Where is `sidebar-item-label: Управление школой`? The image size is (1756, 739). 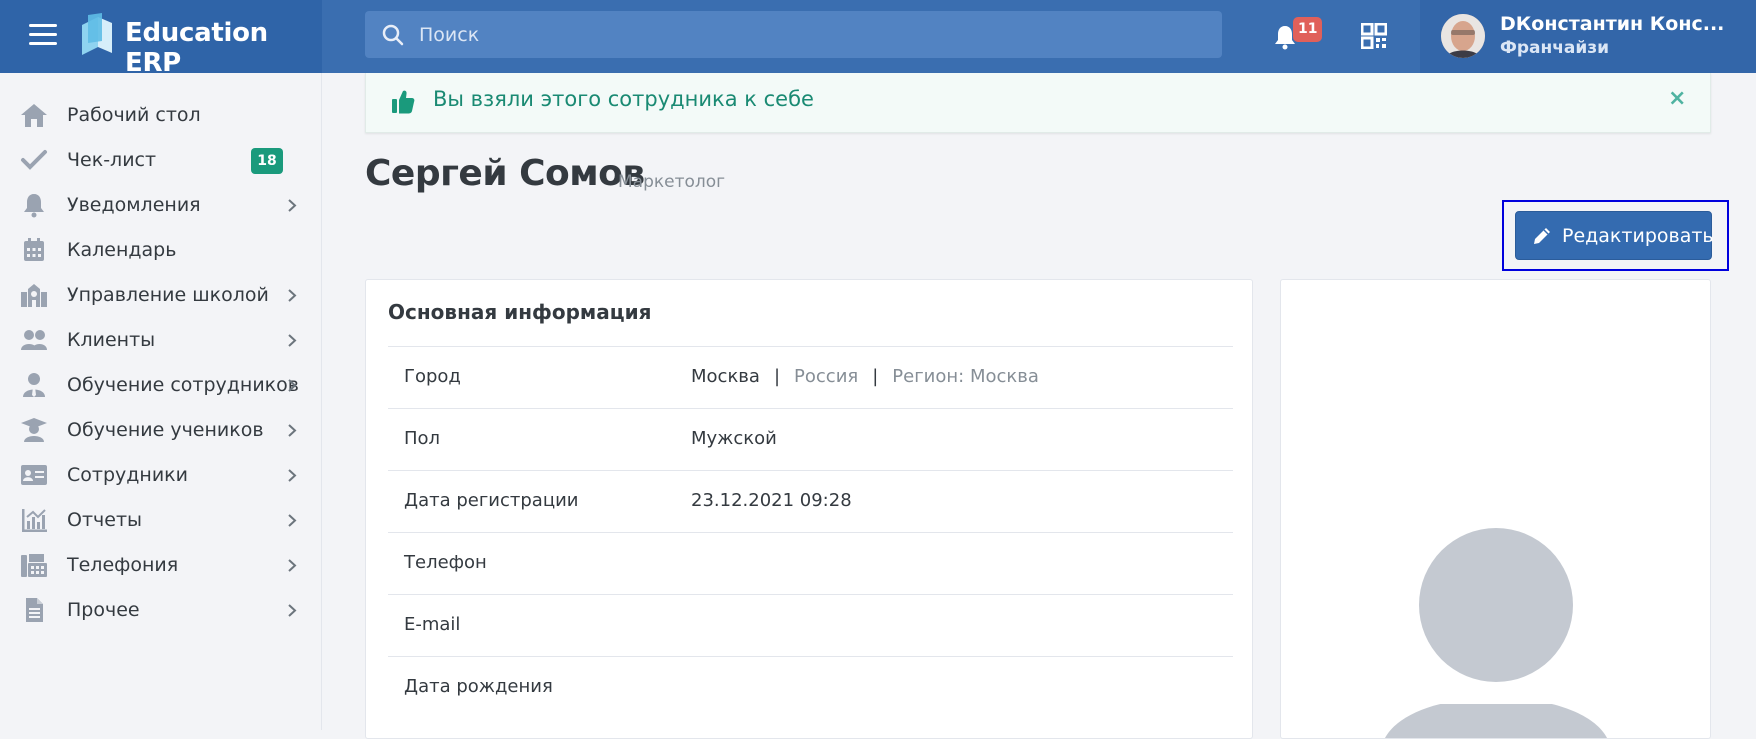 sidebar-item-label: Управление школой is located at coordinates (168, 295).